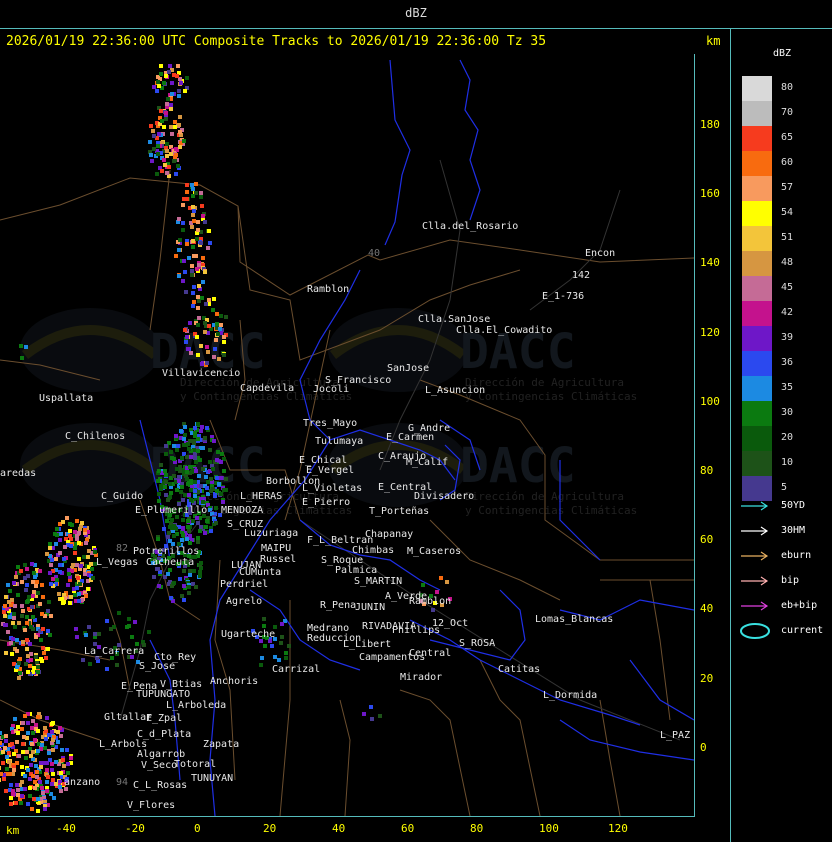  I want to click on place-label: Totoral, so click(195, 764).